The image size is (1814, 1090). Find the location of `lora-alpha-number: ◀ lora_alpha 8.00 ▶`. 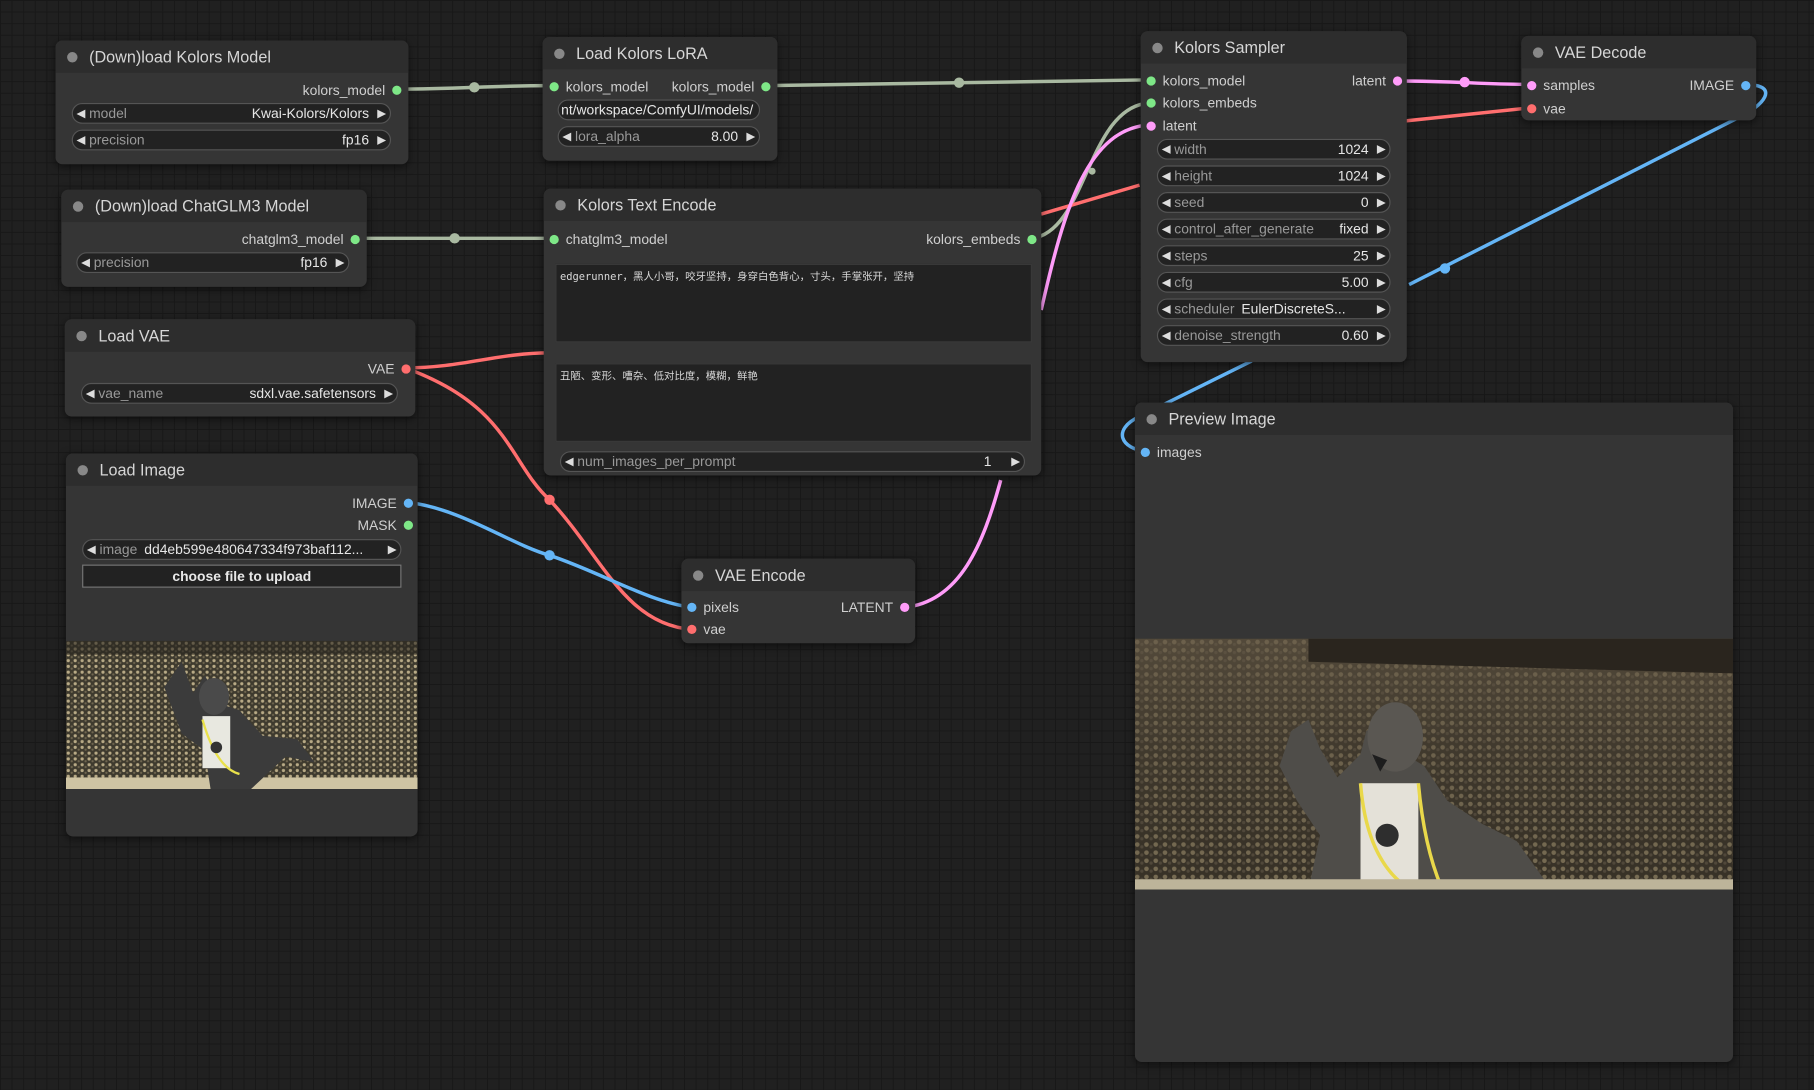

lora-alpha-number: ◀ lora_alpha 8.00 ▶ is located at coordinates (659, 136).